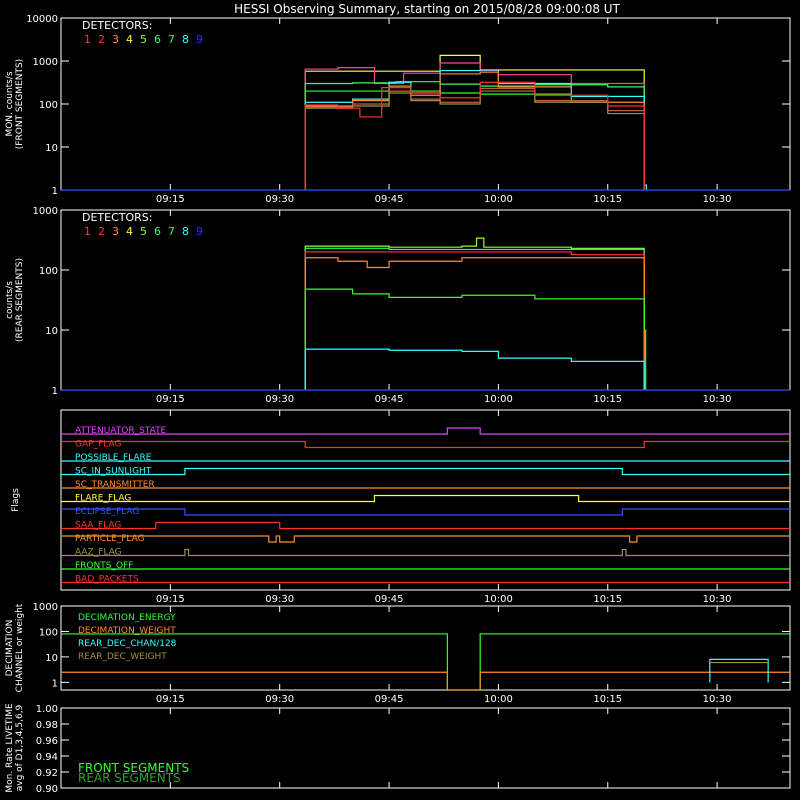  What do you see at coordinates (47, 741) in the screenshot?
I see `y-tick-label: 0.96` at bounding box center [47, 741].